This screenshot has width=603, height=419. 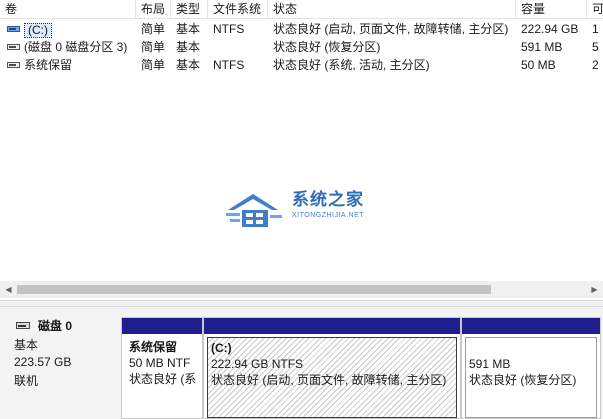 I want to click on volume-name: 系统保留, so click(x=48, y=65).